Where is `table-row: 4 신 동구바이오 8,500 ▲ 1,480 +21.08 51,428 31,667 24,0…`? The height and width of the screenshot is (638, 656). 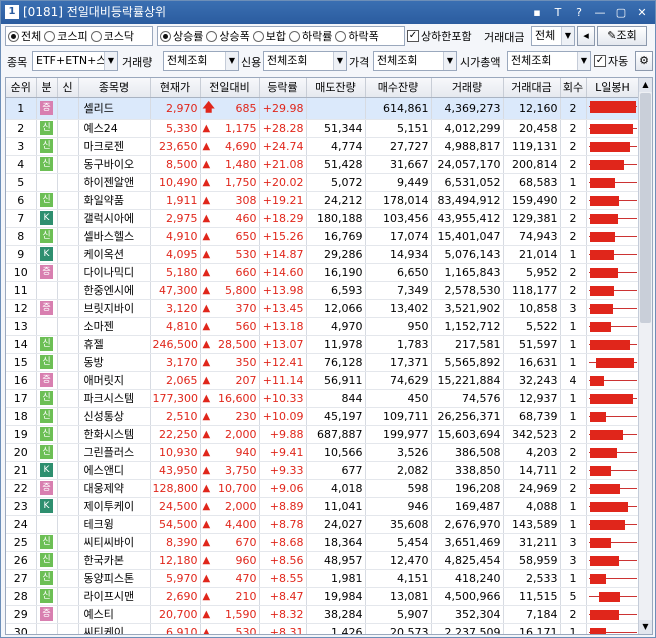 table-row: 4 신 동구바이오 8,500 ▲ 1,480 +21.08 51,428 31,667 24,0… is located at coordinates (323, 164).